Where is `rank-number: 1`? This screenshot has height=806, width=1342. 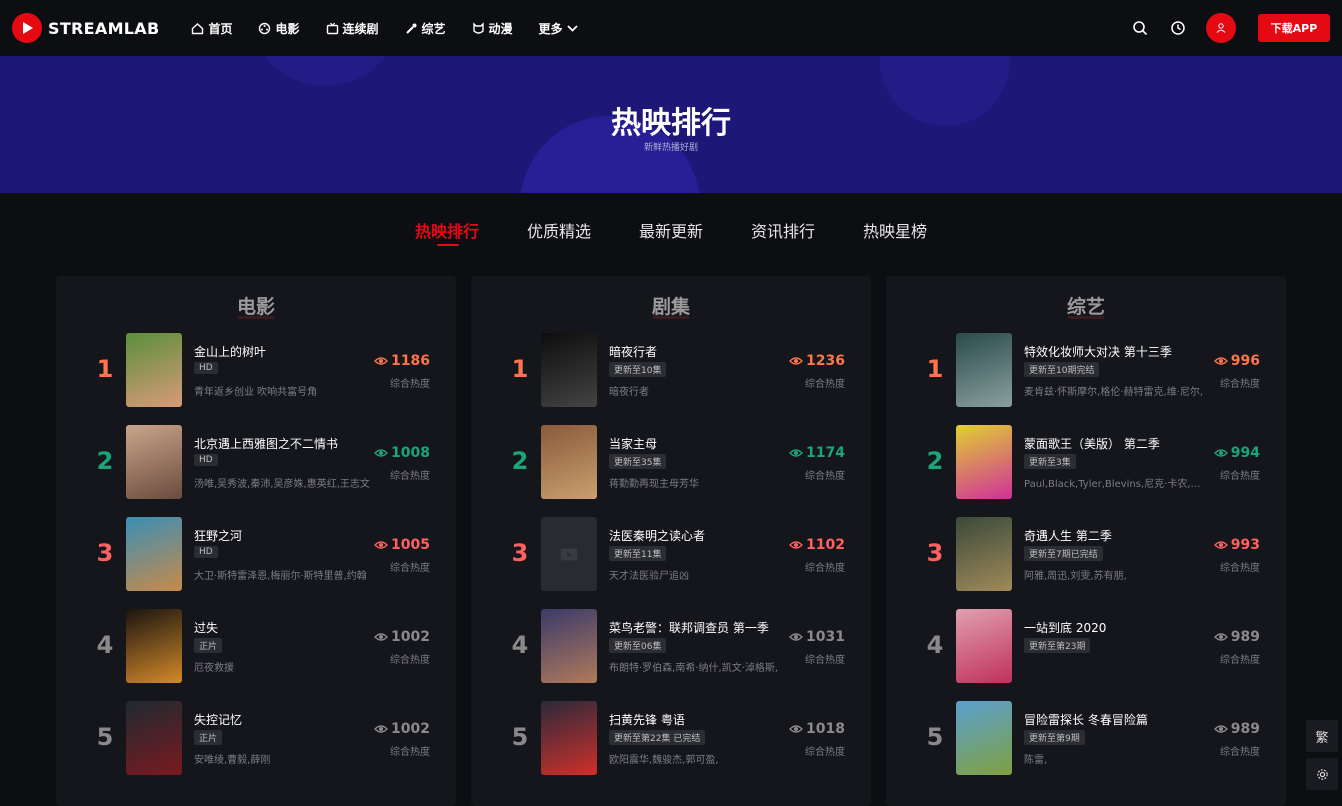 rank-number: 1 is located at coordinates (935, 369).